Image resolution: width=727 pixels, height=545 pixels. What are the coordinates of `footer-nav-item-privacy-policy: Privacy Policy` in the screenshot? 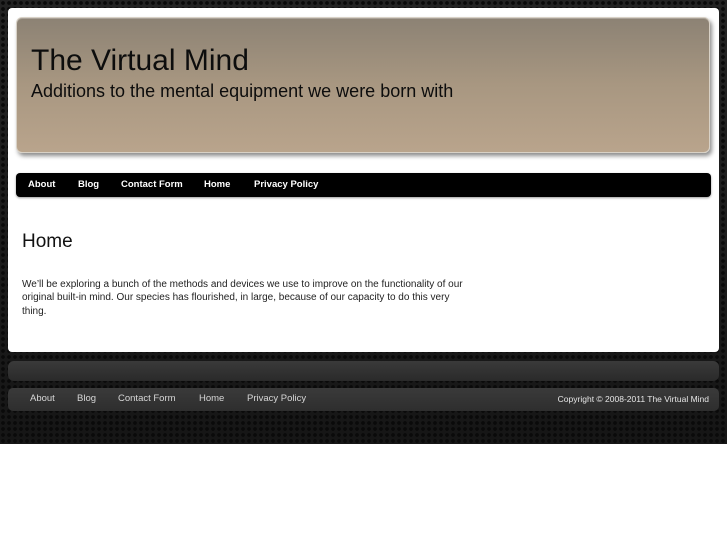 It's located at (276, 399).